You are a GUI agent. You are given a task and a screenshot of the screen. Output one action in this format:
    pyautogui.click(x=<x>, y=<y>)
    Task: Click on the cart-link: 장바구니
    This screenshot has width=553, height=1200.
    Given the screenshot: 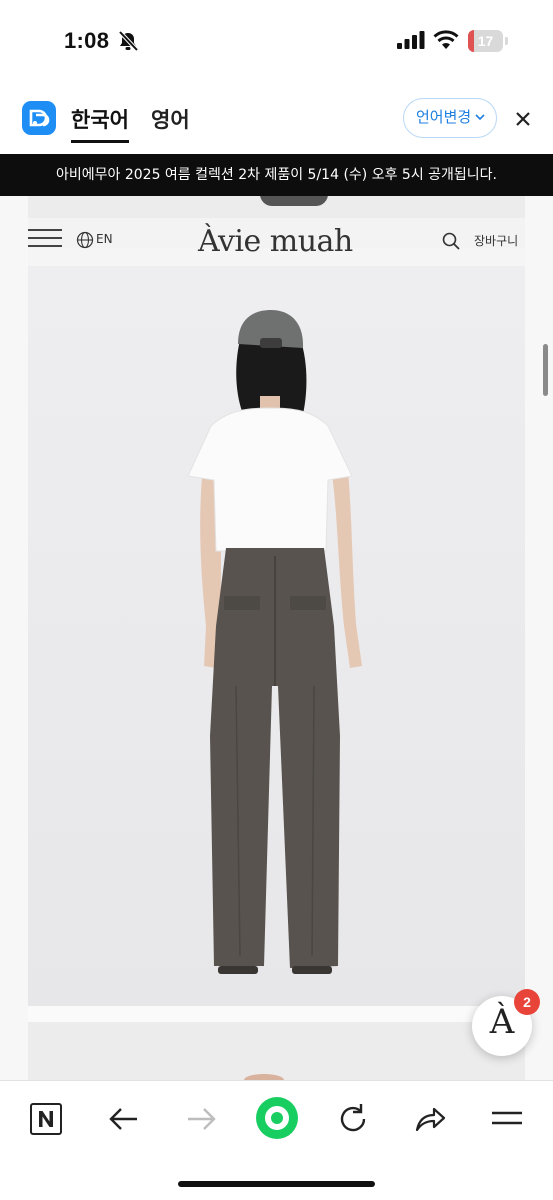 What is the action you would take?
    pyautogui.click(x=496, y=240)
    